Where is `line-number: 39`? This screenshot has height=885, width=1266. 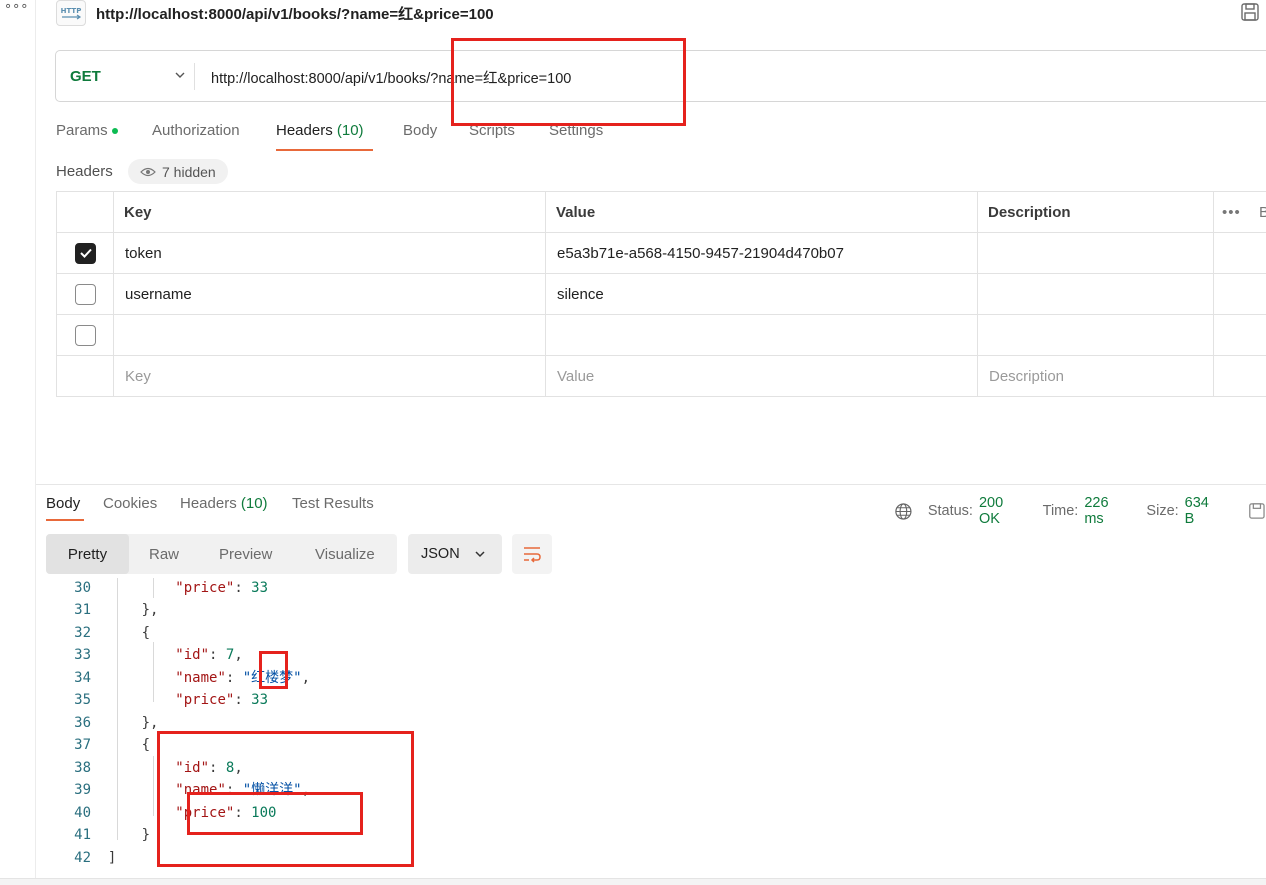 line-number: 39 is located at coordinates (82, 790).